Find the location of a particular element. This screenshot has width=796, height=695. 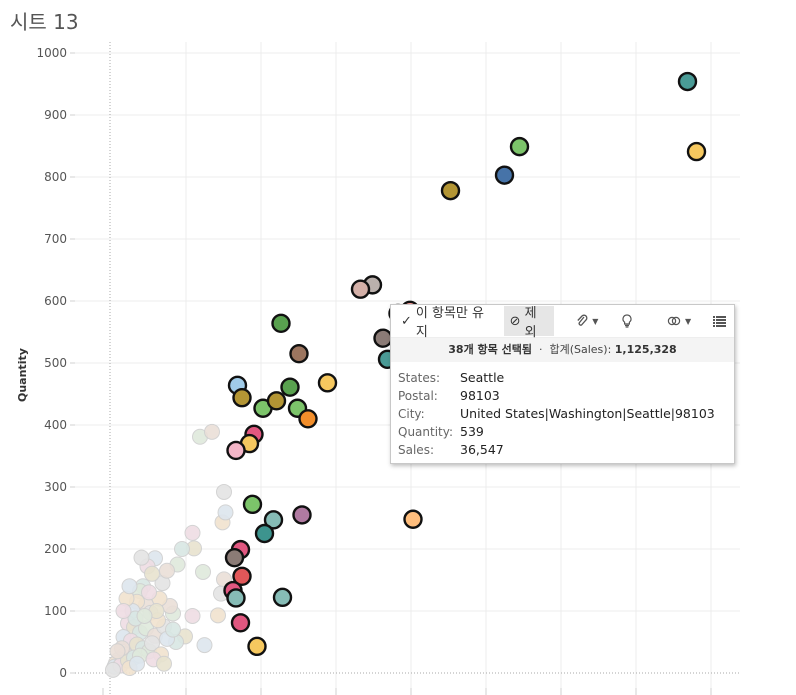

field-value: 98103 is located at coordinates (480, 395).